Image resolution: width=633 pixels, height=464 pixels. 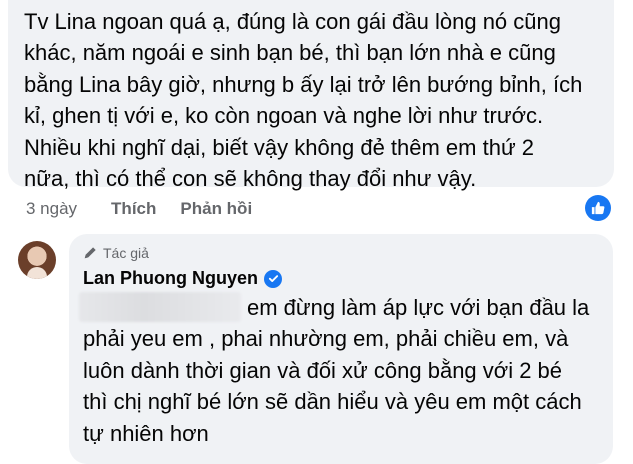 I want to click on verified-check-icon, so click(x=273, y=278).